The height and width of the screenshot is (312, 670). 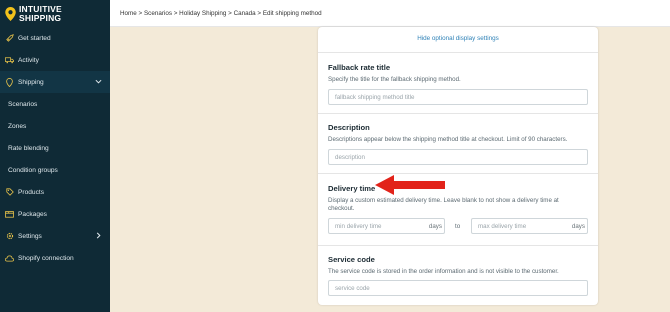 I want to click on sidebar-item-label: Scenarios, so click(x=23, y=104).